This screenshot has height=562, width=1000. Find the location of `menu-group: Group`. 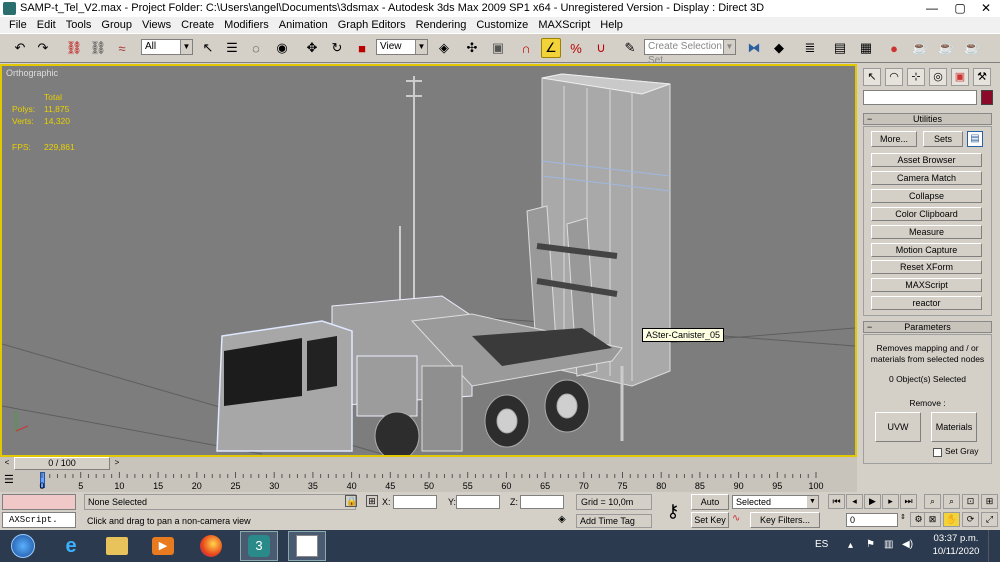

menu-group: Group is located at coordinates (116, 25).